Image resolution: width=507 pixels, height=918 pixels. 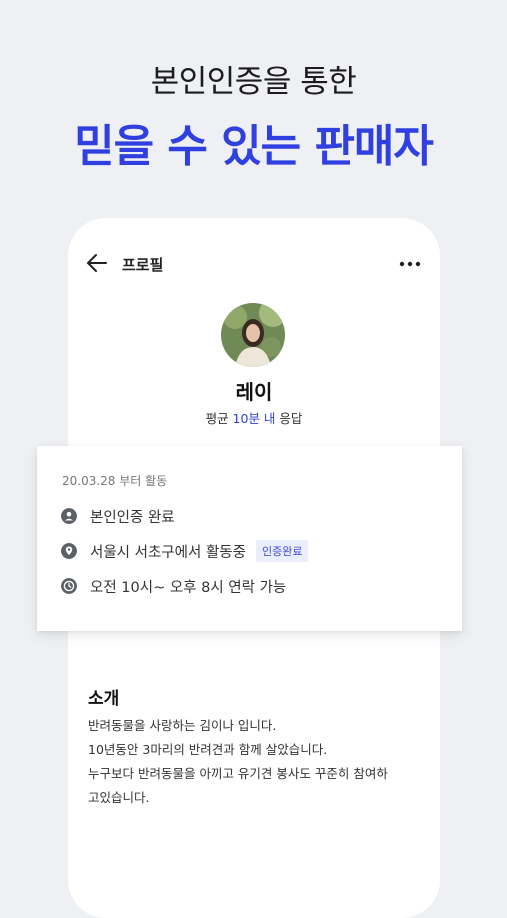 I want to click on page-title: 프로필, so click(x=143, y=265).